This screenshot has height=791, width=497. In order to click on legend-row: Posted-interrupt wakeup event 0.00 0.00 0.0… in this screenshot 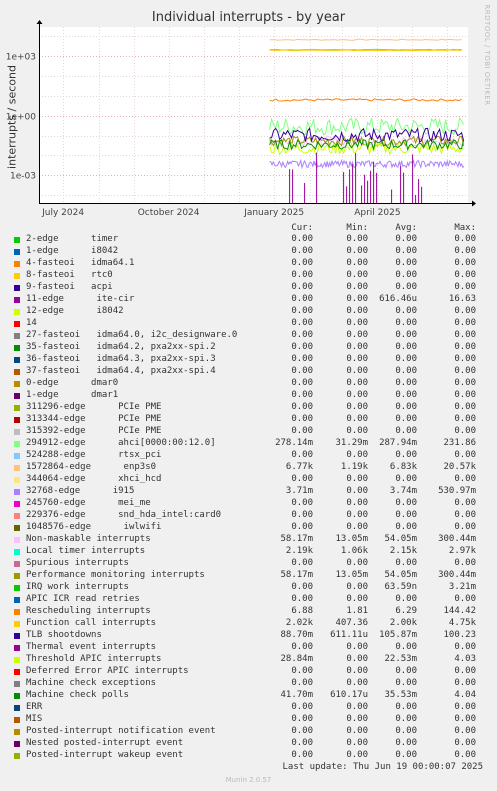, I will do `click(248, 756)`.